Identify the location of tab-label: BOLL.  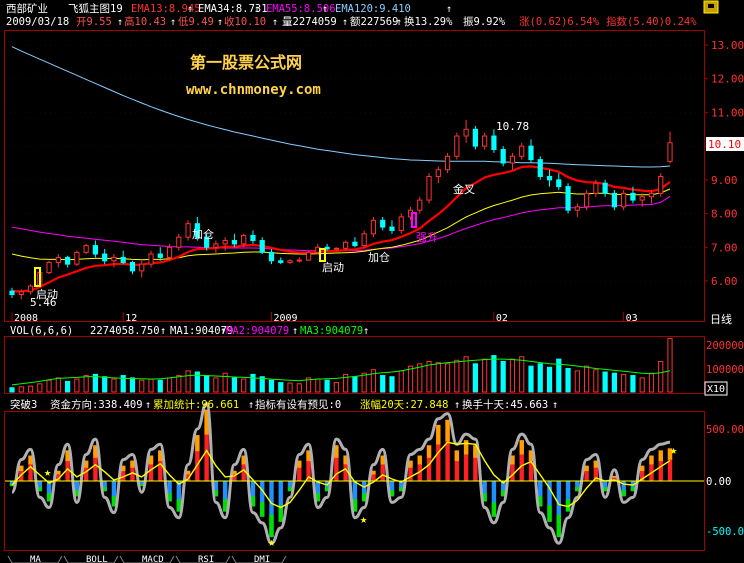
(97, 559).